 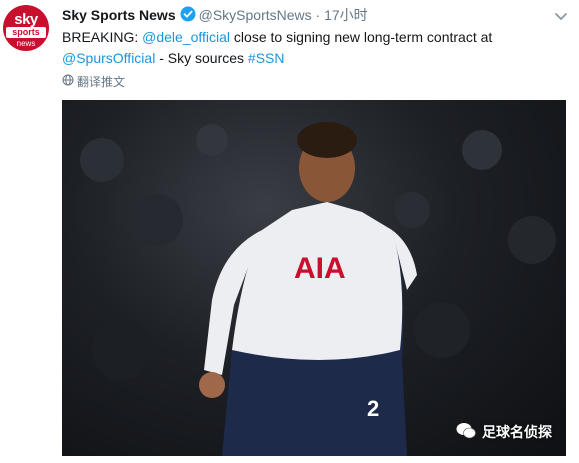 I want to click on watermark: 足球名侦探, so click(x=504, y=432).